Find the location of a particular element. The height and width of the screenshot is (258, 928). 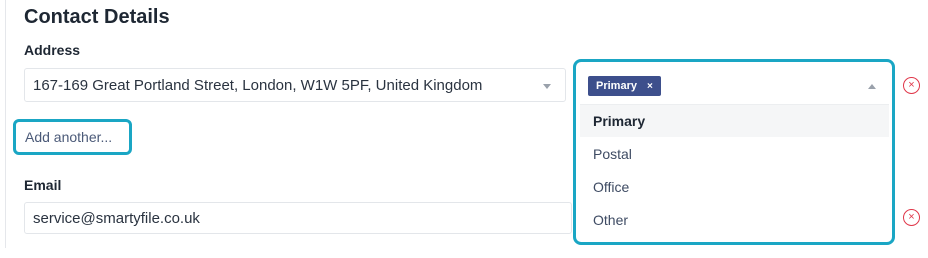

selected-type-chip: Primary × is located at coordinates (624, 86).